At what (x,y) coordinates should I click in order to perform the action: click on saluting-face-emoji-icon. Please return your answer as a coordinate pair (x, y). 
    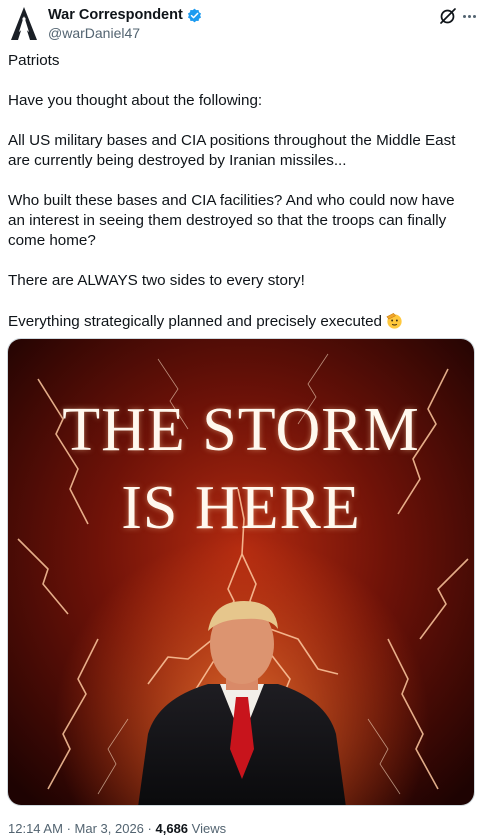
    Looking at the image, I should click on (394, 321).